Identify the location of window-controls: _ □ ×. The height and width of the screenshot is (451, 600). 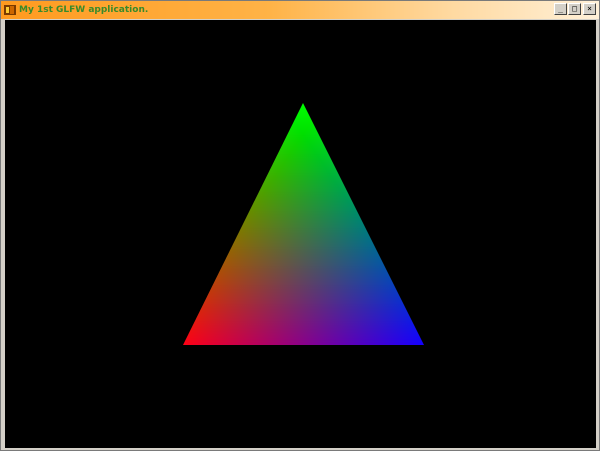
(574, 9).